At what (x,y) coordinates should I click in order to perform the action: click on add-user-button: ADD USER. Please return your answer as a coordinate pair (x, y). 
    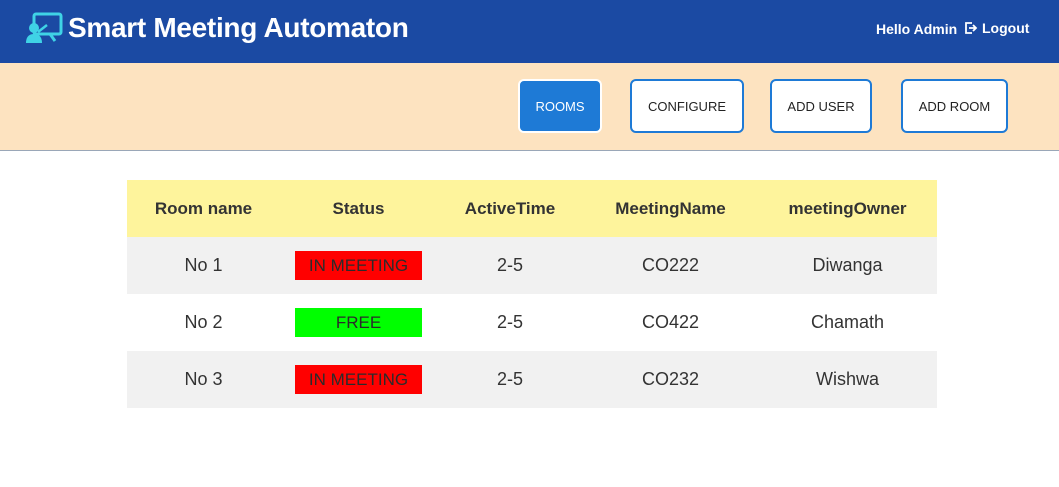
    Looking at the image, I should click on (821, 106).